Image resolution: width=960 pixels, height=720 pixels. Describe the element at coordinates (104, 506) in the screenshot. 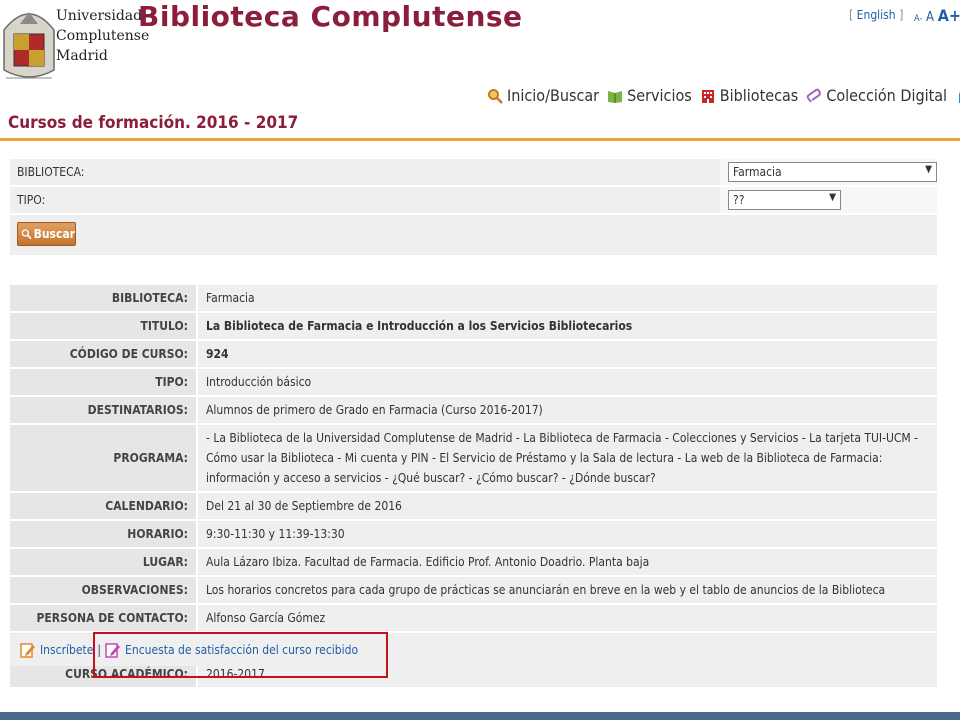

I see `detail-key: CALENDARIO:` at that location.